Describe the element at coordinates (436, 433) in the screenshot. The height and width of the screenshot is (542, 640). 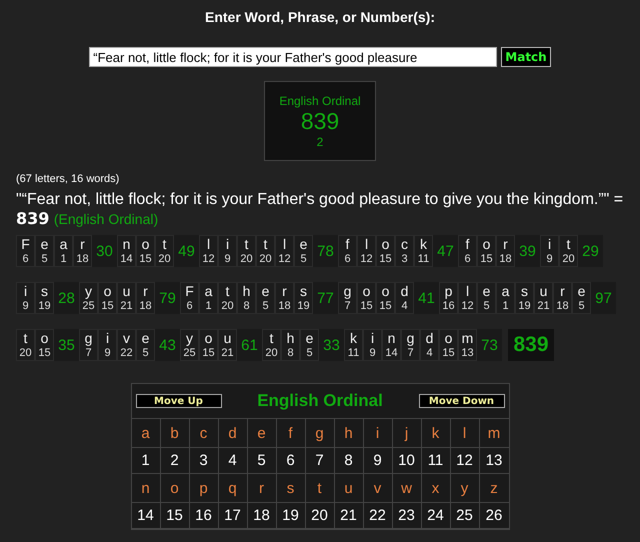
I see `letter-cell: k` at that location.